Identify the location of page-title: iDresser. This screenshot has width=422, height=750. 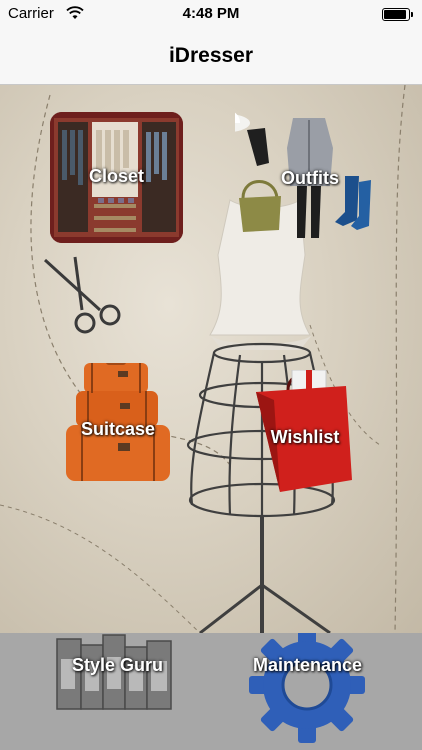
(211, 55).